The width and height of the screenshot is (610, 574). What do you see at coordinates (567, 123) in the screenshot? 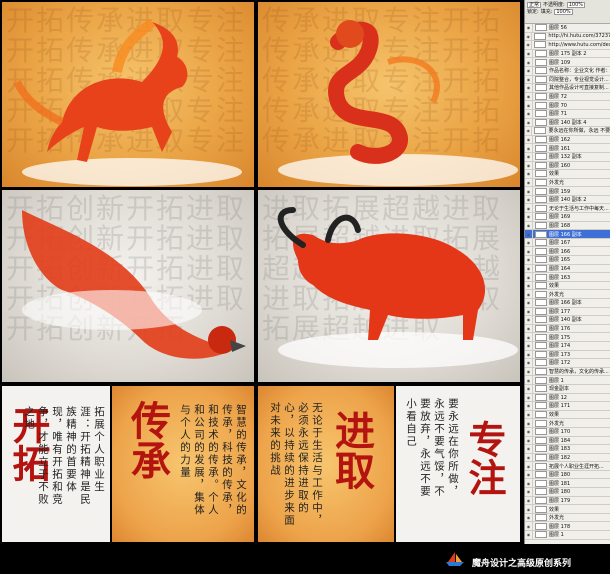
I see `layer-row: ◉ 图层 140 副本 4` at bounding box center [567, 123].